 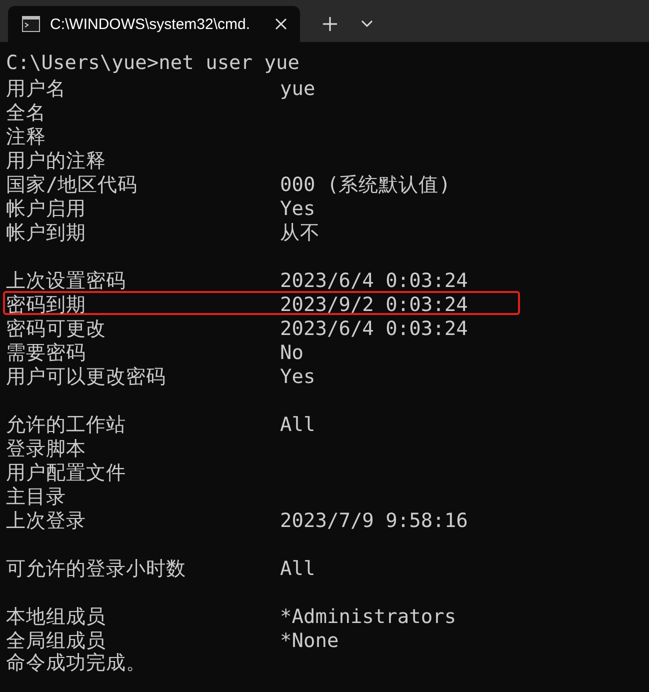 I want to click on new-tab-icon, so click(x=330, y=24).